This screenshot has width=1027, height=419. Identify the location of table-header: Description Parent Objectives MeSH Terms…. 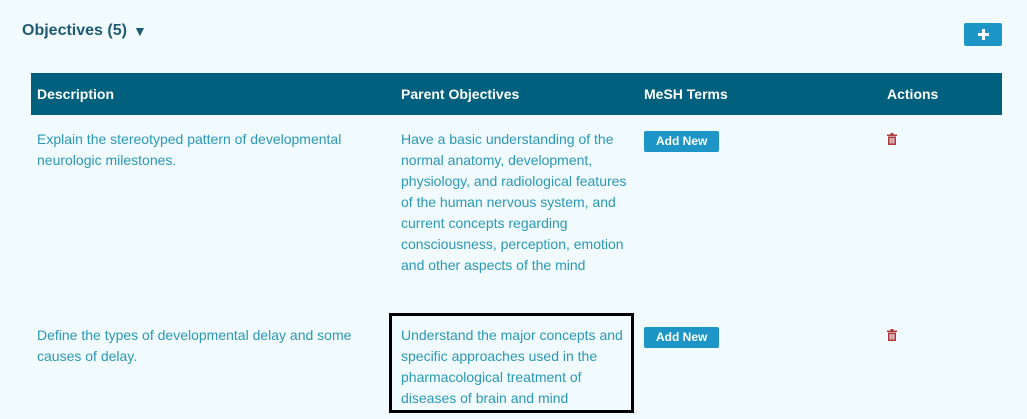
(516, 94).